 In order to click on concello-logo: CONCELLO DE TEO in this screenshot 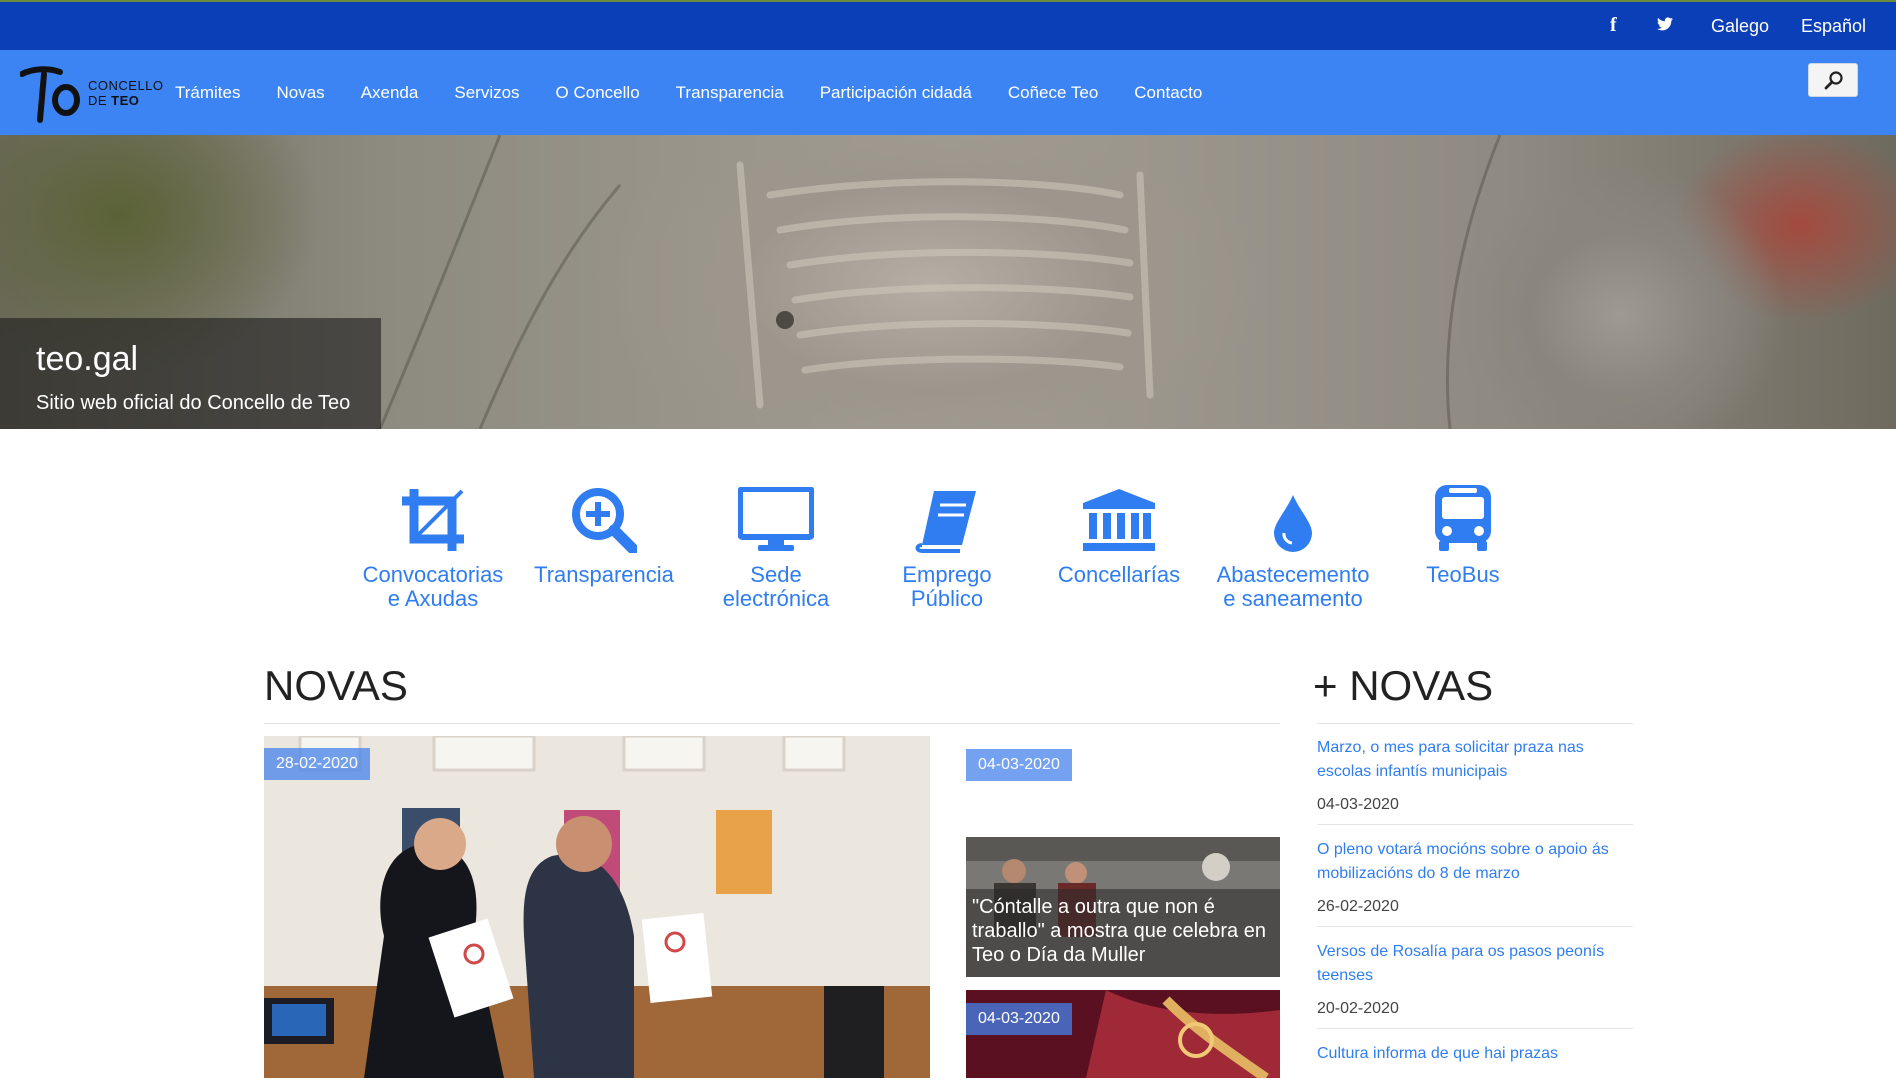, I will do `click(91, 94)`.